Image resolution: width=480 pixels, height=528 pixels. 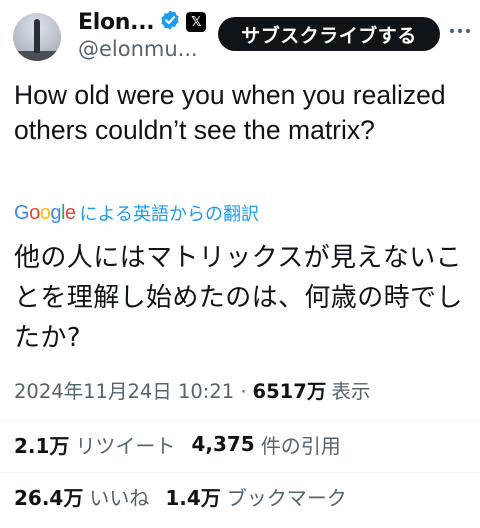 I want to click on likes-count: 26.4万, so click(x=48, y=496).